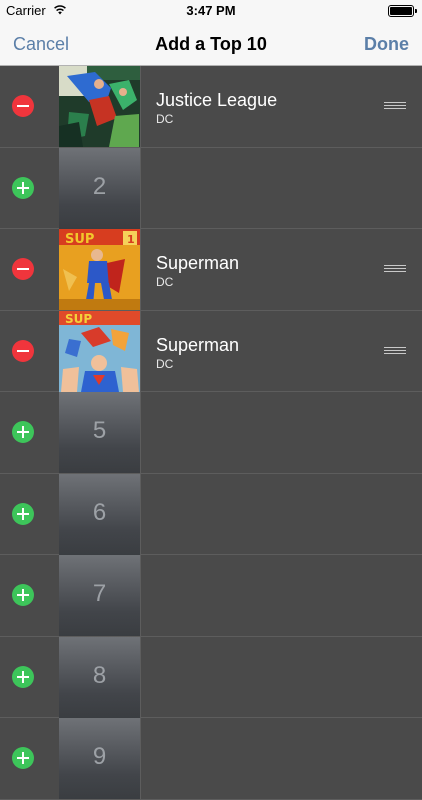 This screenshot has height=800, width=422. I want to click on empty-slot-placeholder: 5, so click(99, 432).